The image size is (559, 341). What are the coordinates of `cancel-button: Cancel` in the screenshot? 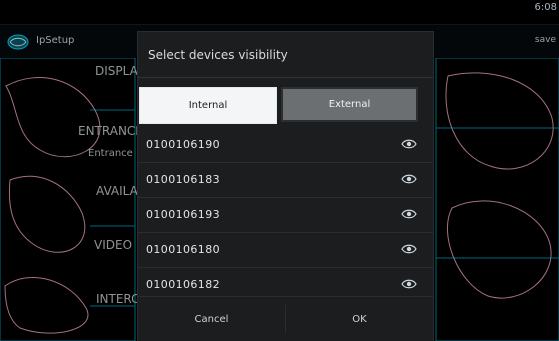 It's located at (211, 319).